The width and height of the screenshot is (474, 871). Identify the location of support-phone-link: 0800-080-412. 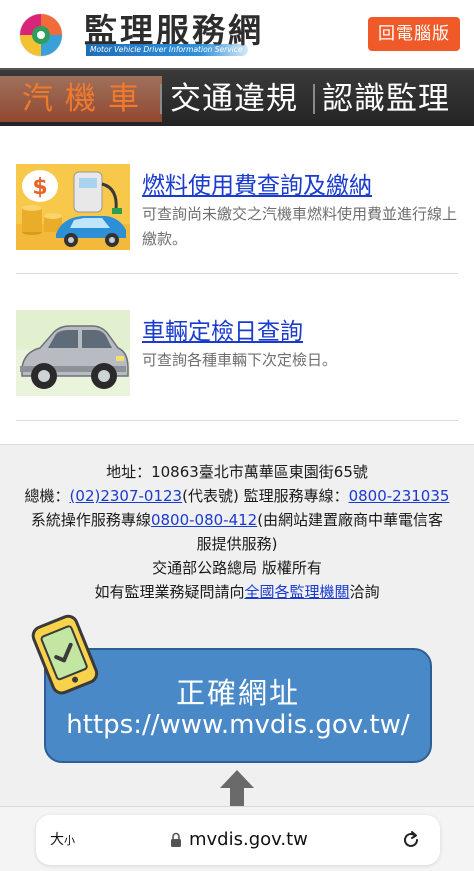
(204, 520).